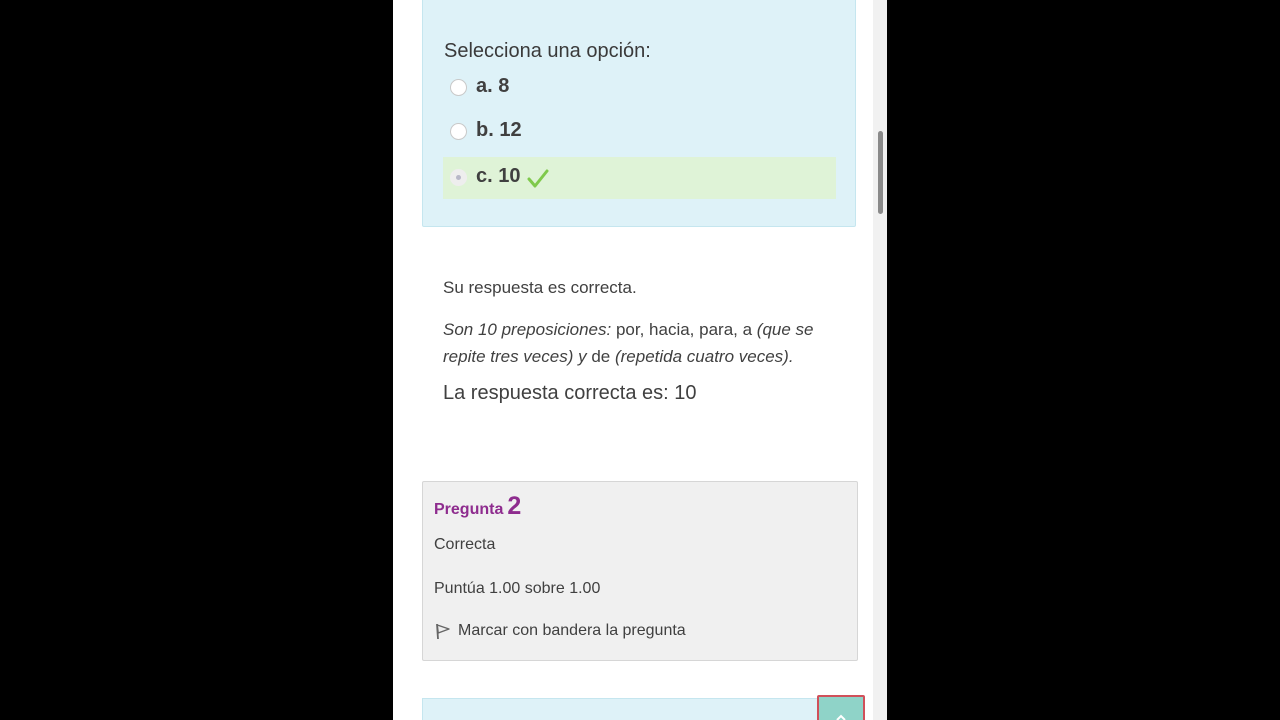  I want to click on flag-question-link: Marcar con bandera la pregunta, so click(560, 631).